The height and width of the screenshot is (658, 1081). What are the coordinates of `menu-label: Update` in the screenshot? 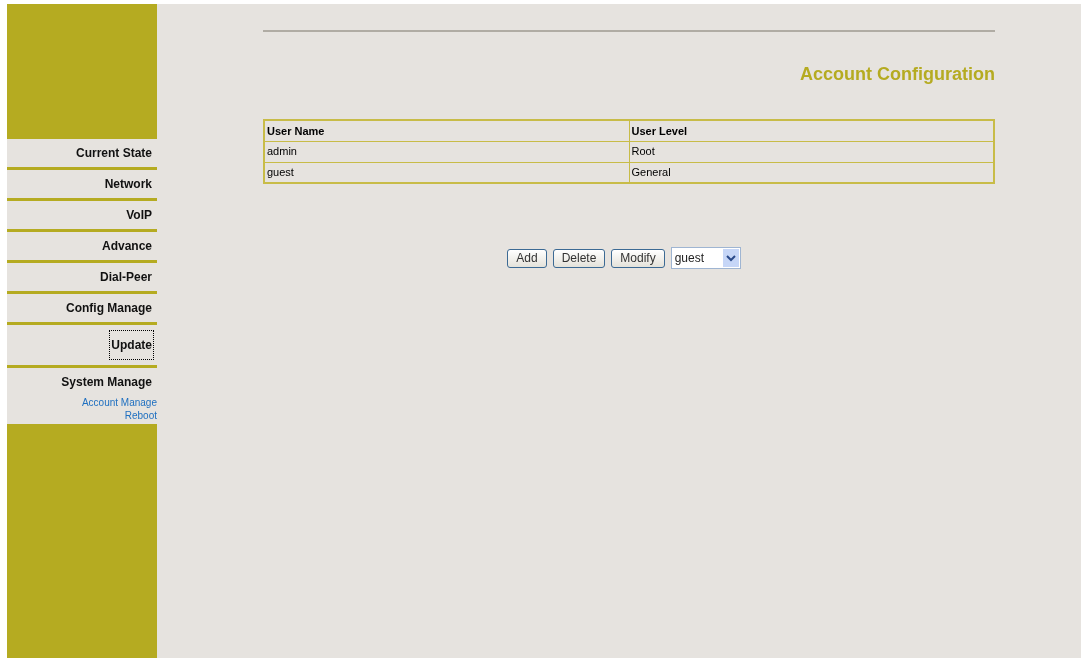 It's located at (131, 345).